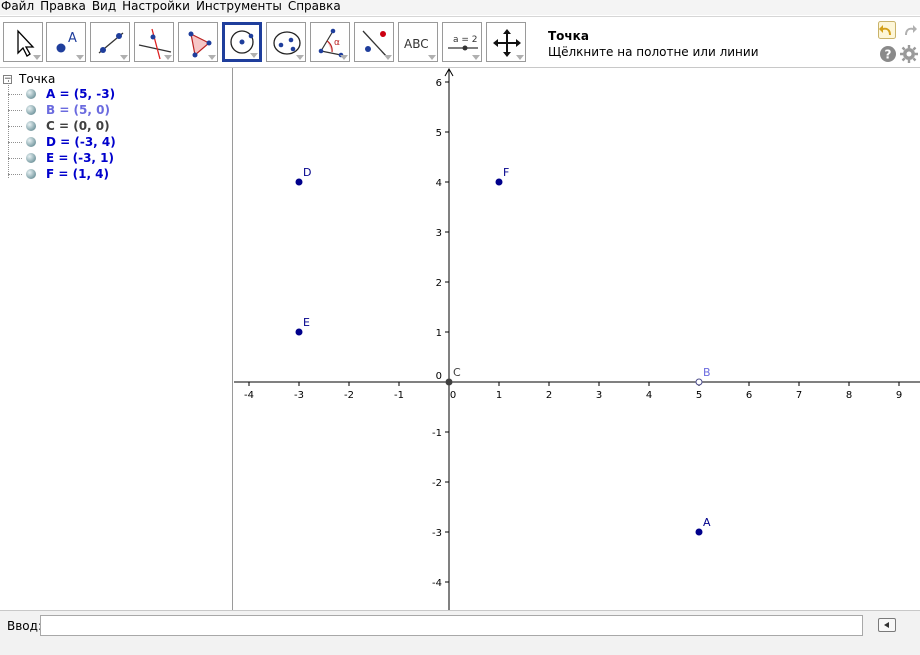 The width and height of the screenshot is (920, 655). Describe the element at coordinates (299, 332) in the screenshot. I see `point-e` at that location.